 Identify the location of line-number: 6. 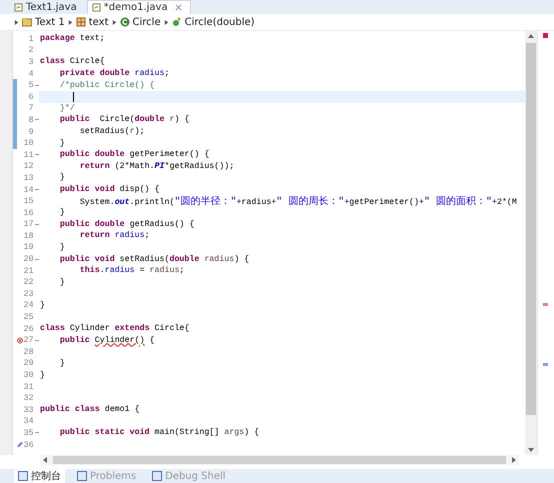
(30, 97).